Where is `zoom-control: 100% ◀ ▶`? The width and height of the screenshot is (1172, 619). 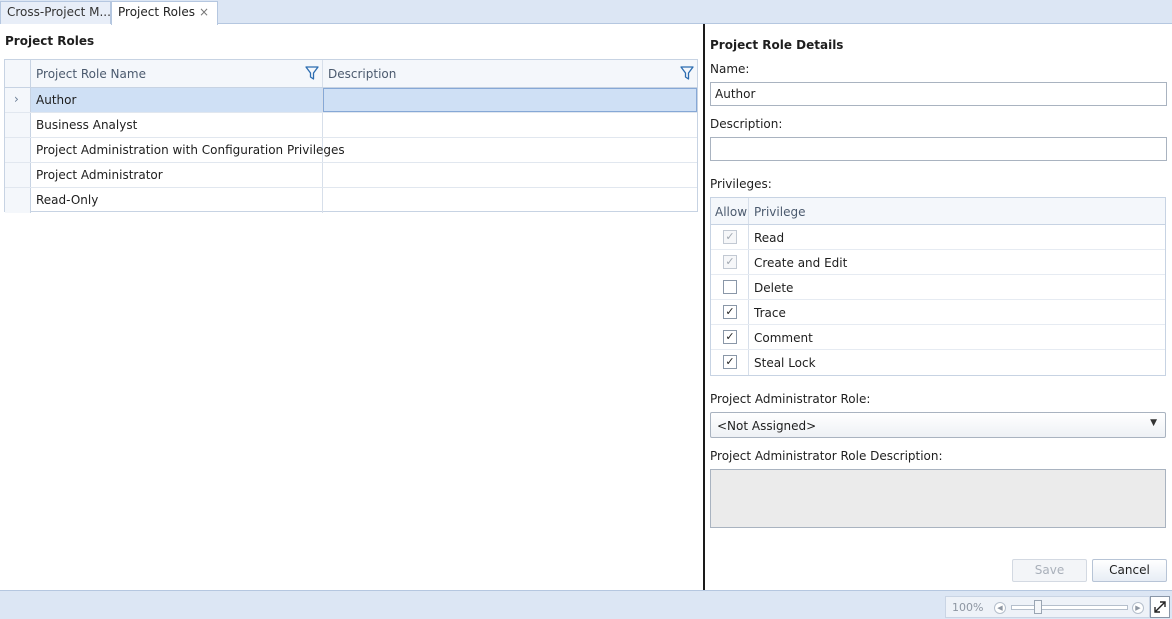
zoom-control: 100% ◀ ▶ is located at coordinates (1047, 607).